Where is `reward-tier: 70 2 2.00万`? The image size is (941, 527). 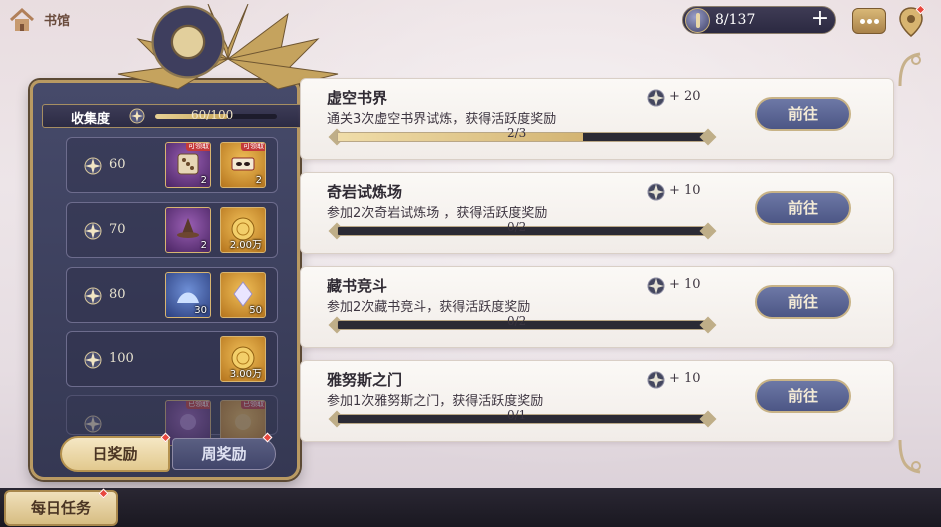 reward-tier: 70 2 2.00万 is located at coordinates (172, 230).